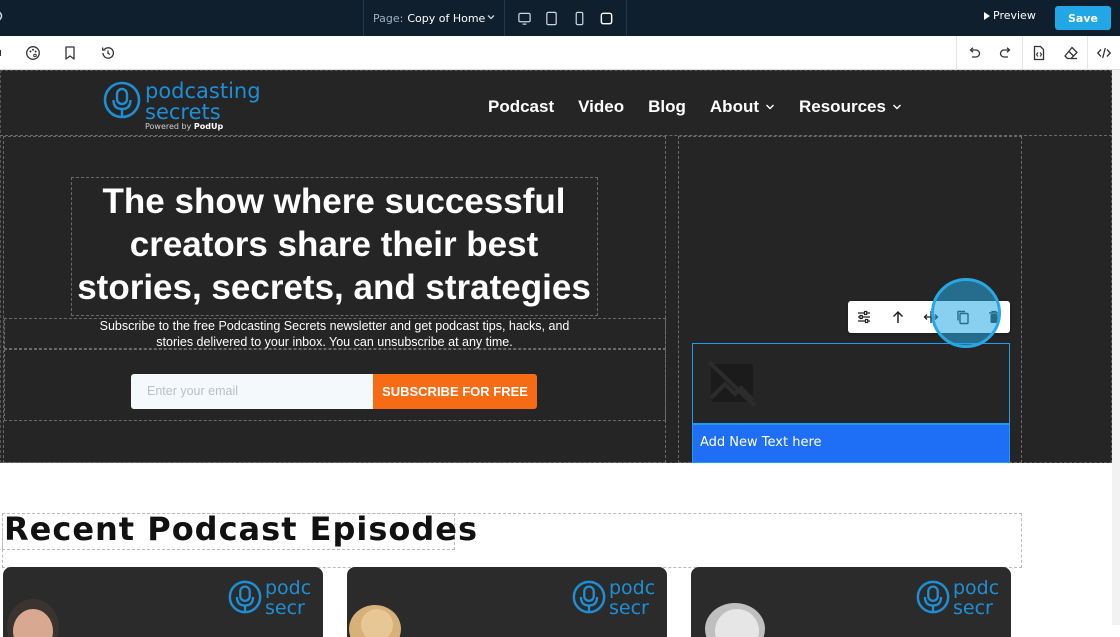 The height and width of the screenshot is (637, 1120). What do you see at coordinates (252, 391) in the screenshot?
I see `email-input: Enter your email` at bounding box center [252, 391].